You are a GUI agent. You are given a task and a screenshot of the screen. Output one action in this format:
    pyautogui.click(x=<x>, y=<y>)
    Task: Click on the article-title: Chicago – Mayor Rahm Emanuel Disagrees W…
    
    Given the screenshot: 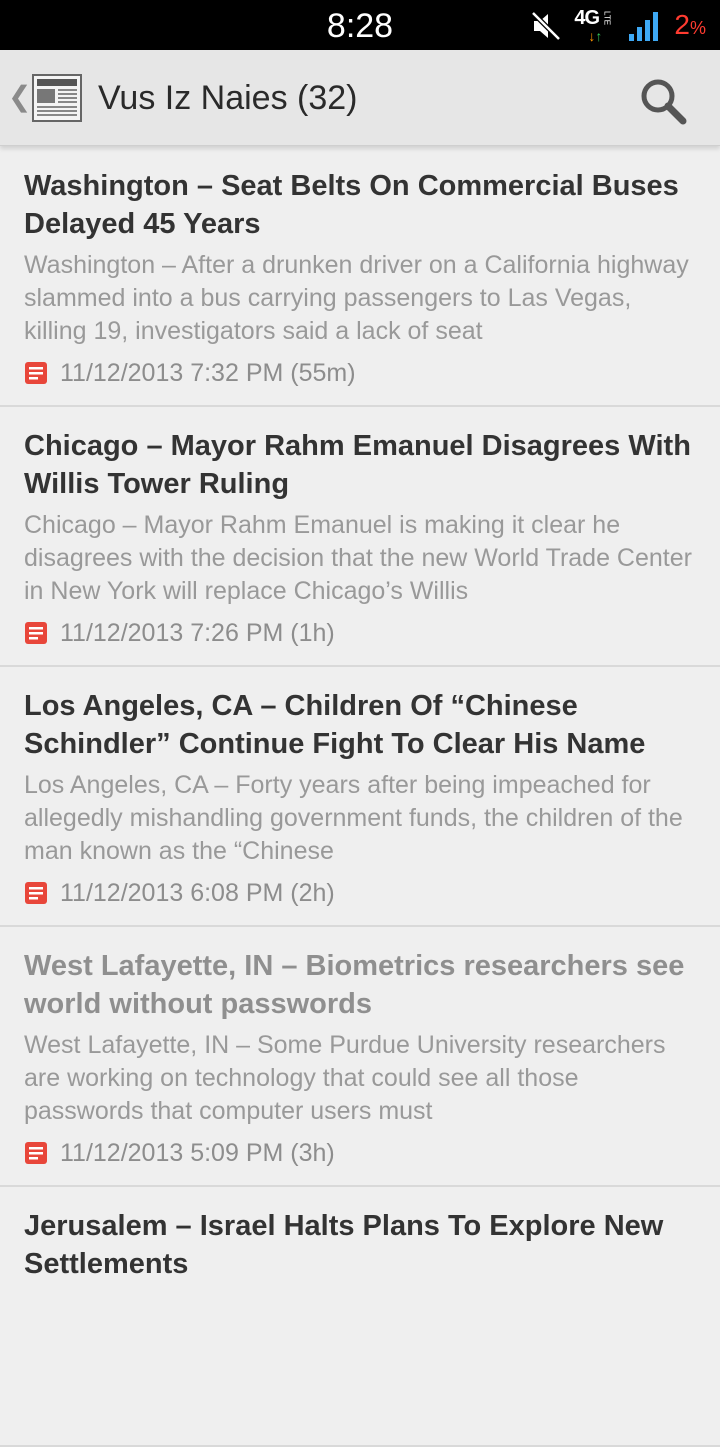 What is the action you would take?
    pyautogui.click(x=357, y=465)
    